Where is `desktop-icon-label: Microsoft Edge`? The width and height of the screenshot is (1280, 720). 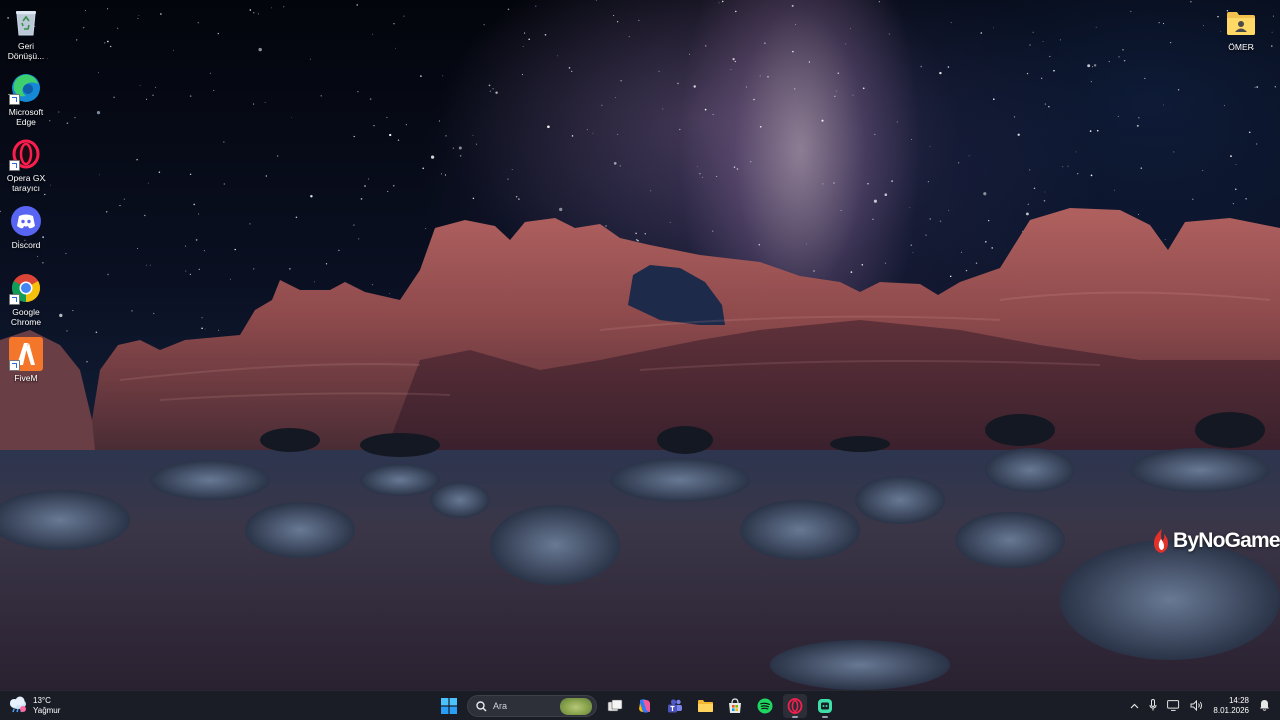
desktop-icon-label: Microsoft Edge is located at coordinates (26, 117).